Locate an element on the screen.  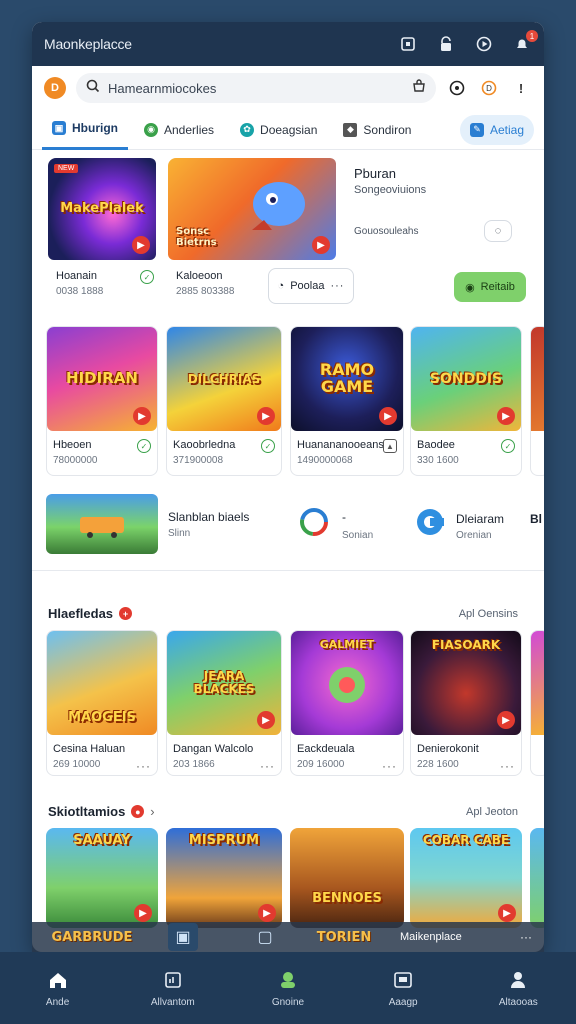
section-3-thumb-4: COBAR CABE ▶ is located at coordinates (466, 878).